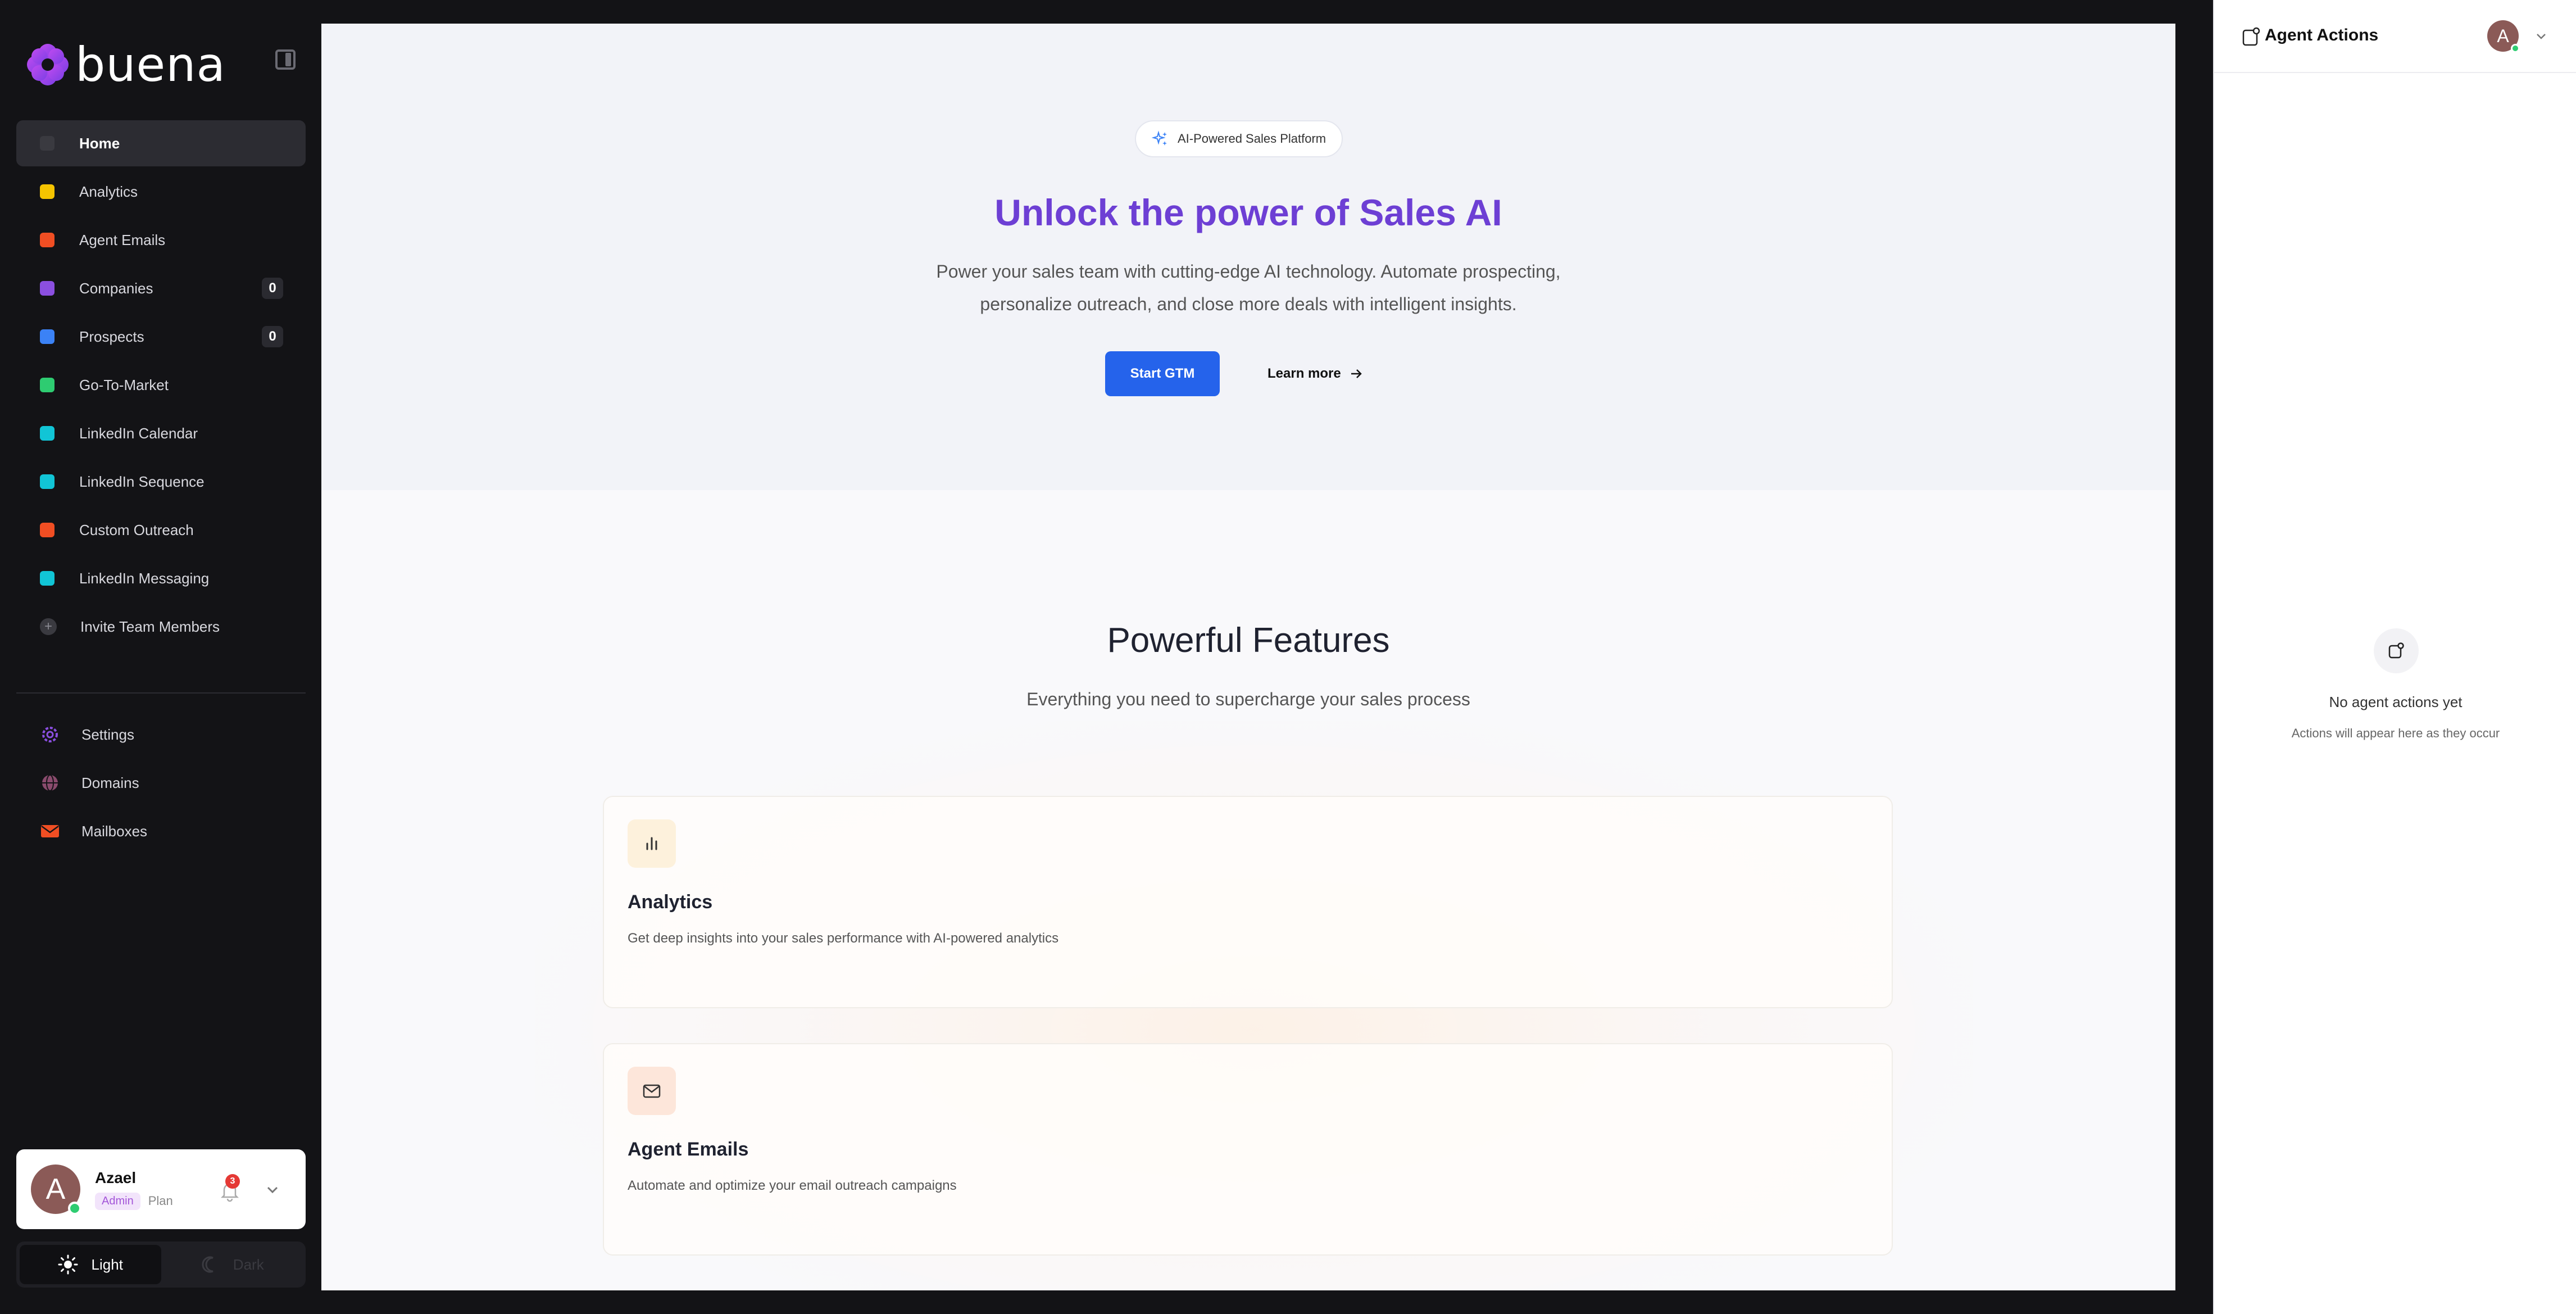  I want to click on empty-state-title: No agent actions yet, so click(2396, 702).